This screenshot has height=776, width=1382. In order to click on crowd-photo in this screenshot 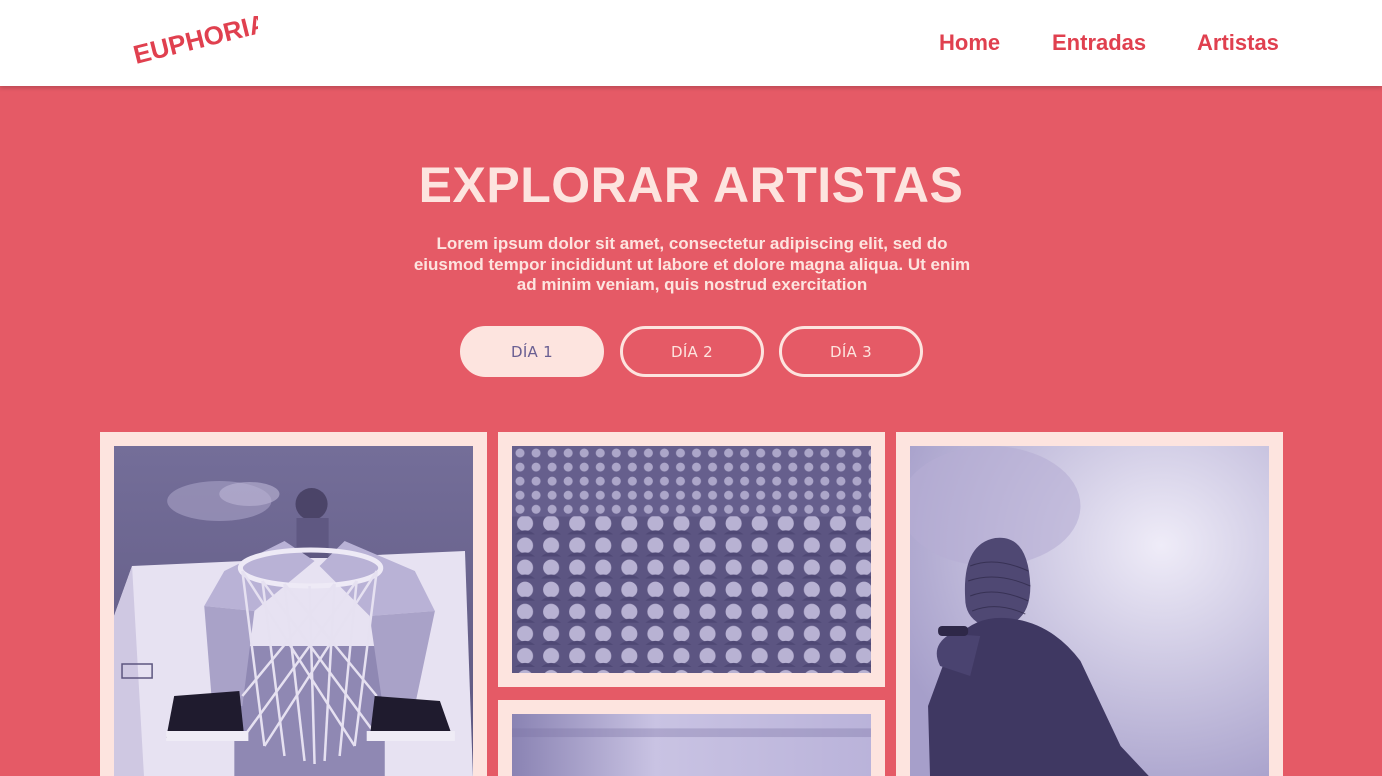, I will do `click(691, 559)`.